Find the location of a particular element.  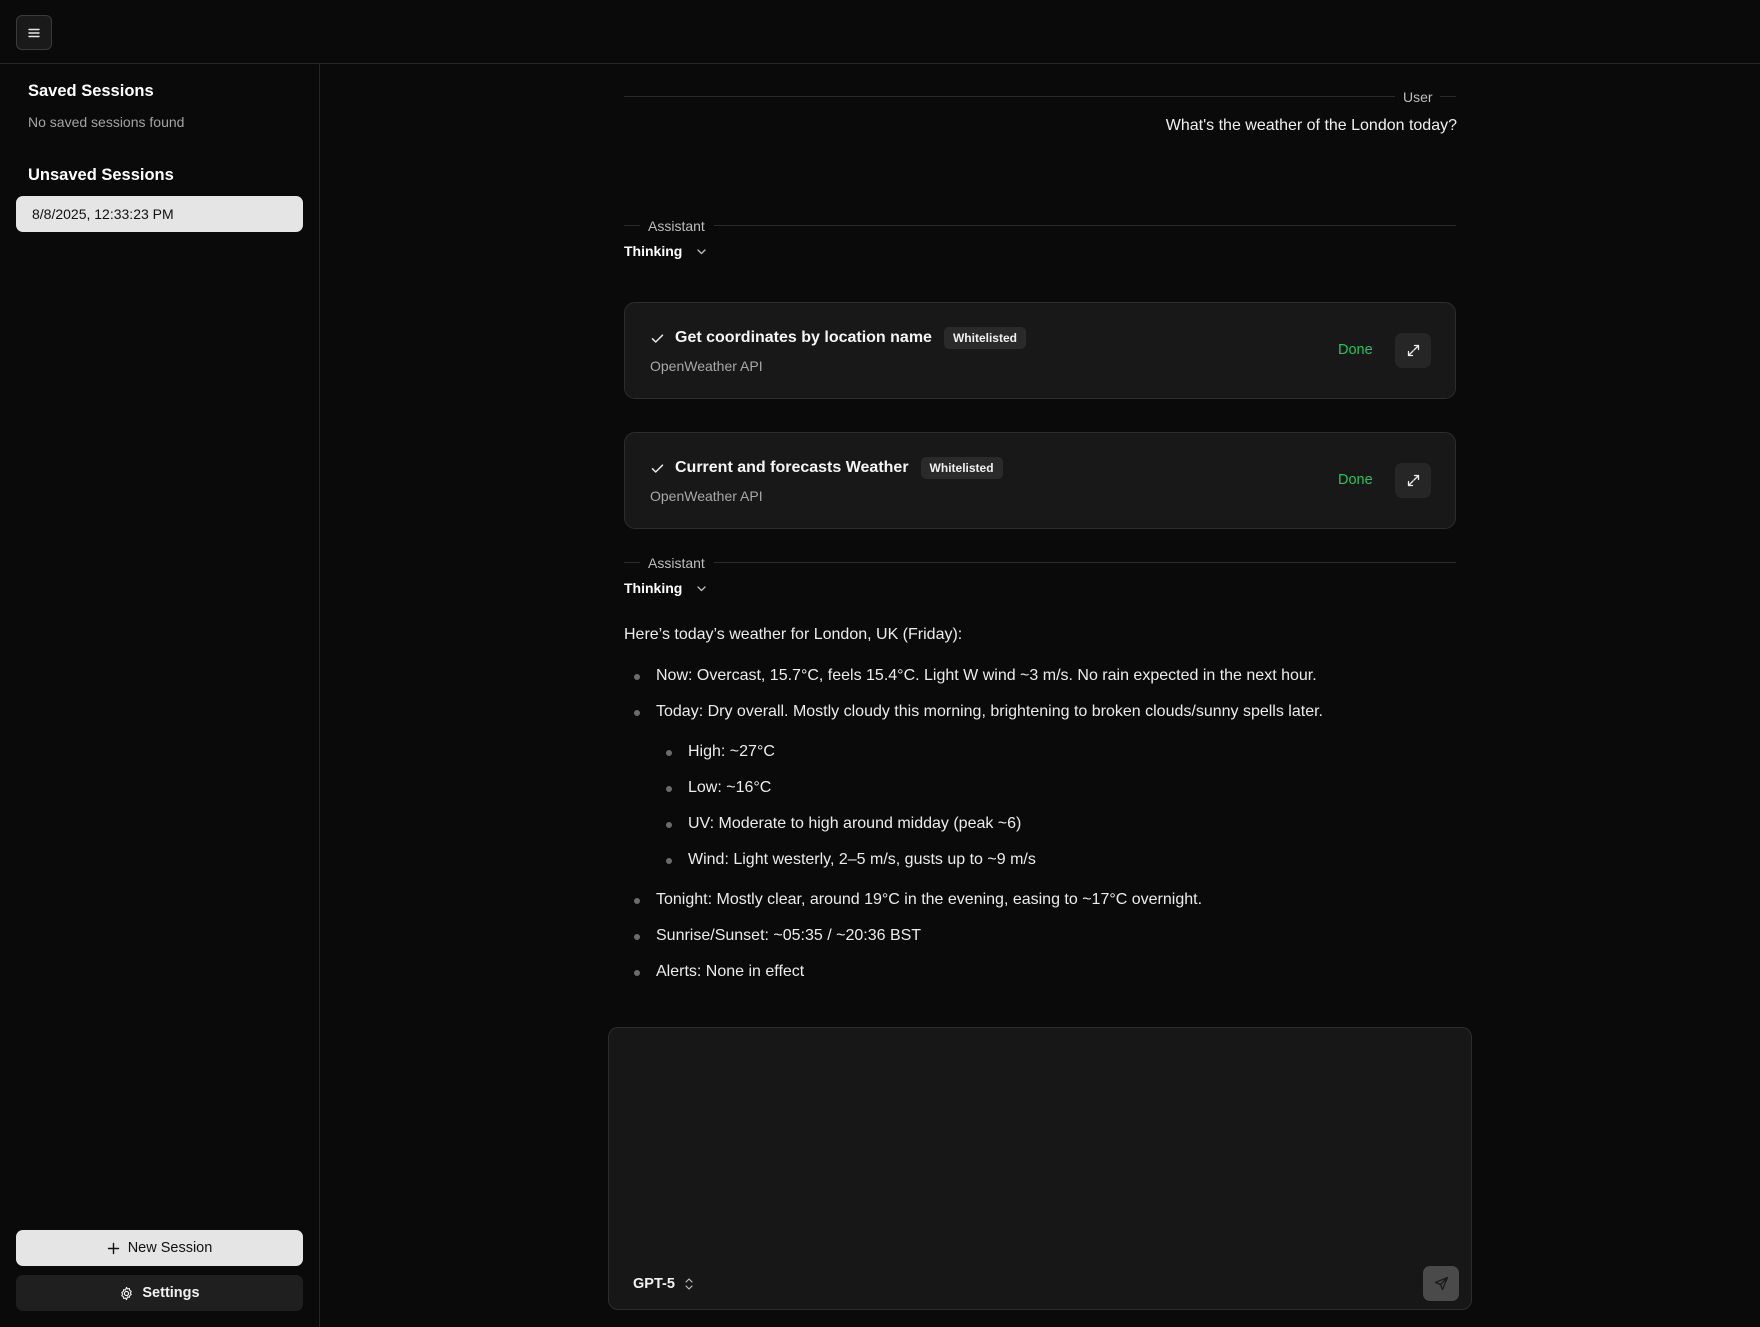

plus-icon is located at coordinates (113, 1248).